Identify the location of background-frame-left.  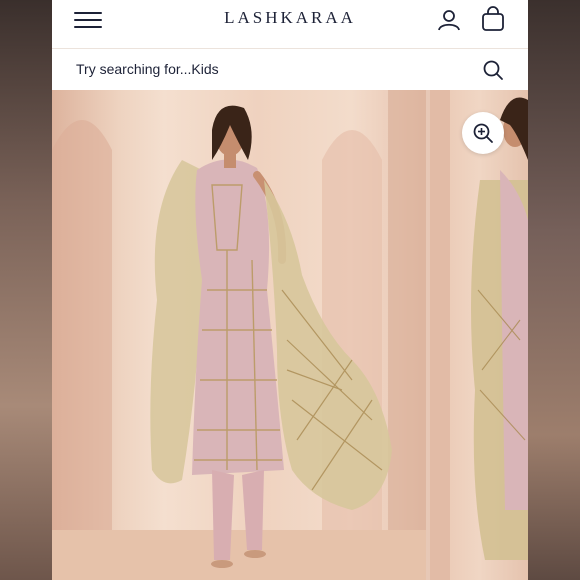
(26, 290).